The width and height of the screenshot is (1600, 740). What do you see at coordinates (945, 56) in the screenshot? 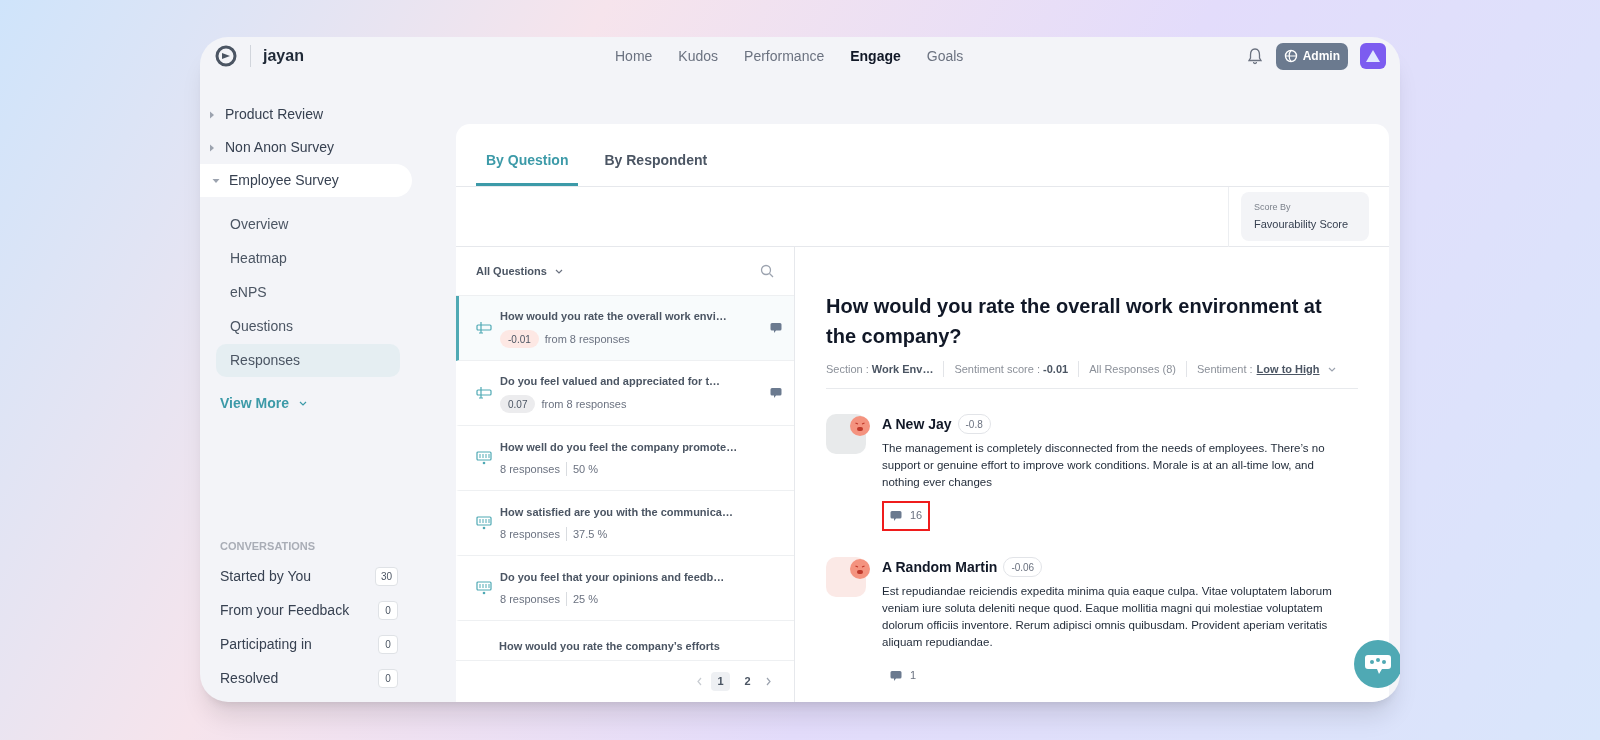
I see `nav-link: Goals` at bounding box center [945, 56].